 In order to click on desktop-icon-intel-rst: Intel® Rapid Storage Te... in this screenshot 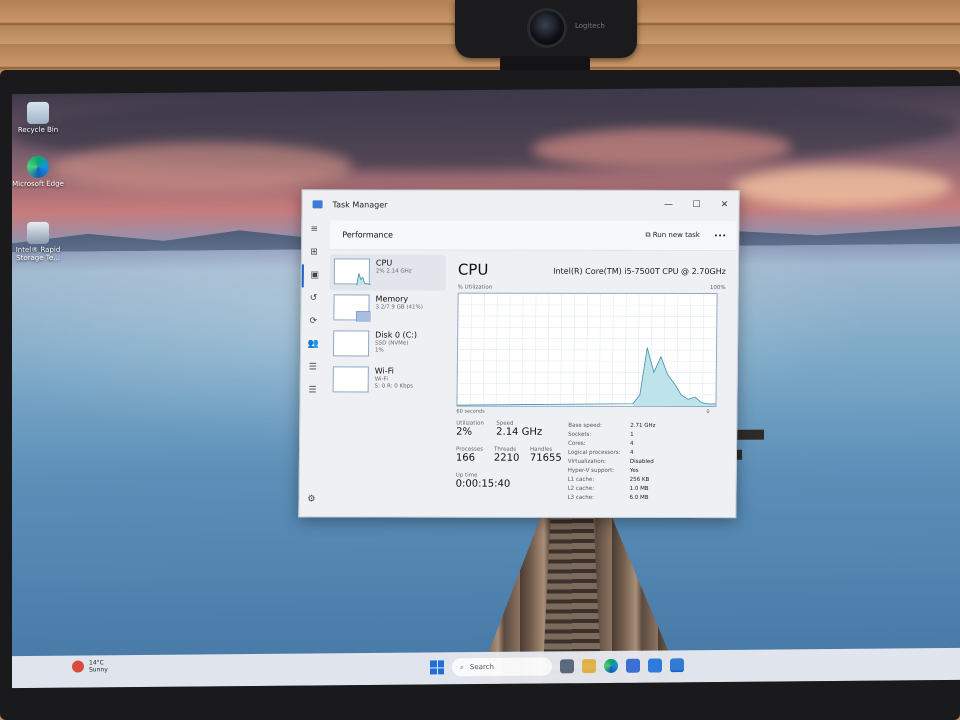, I will do `click(38, 242)`.